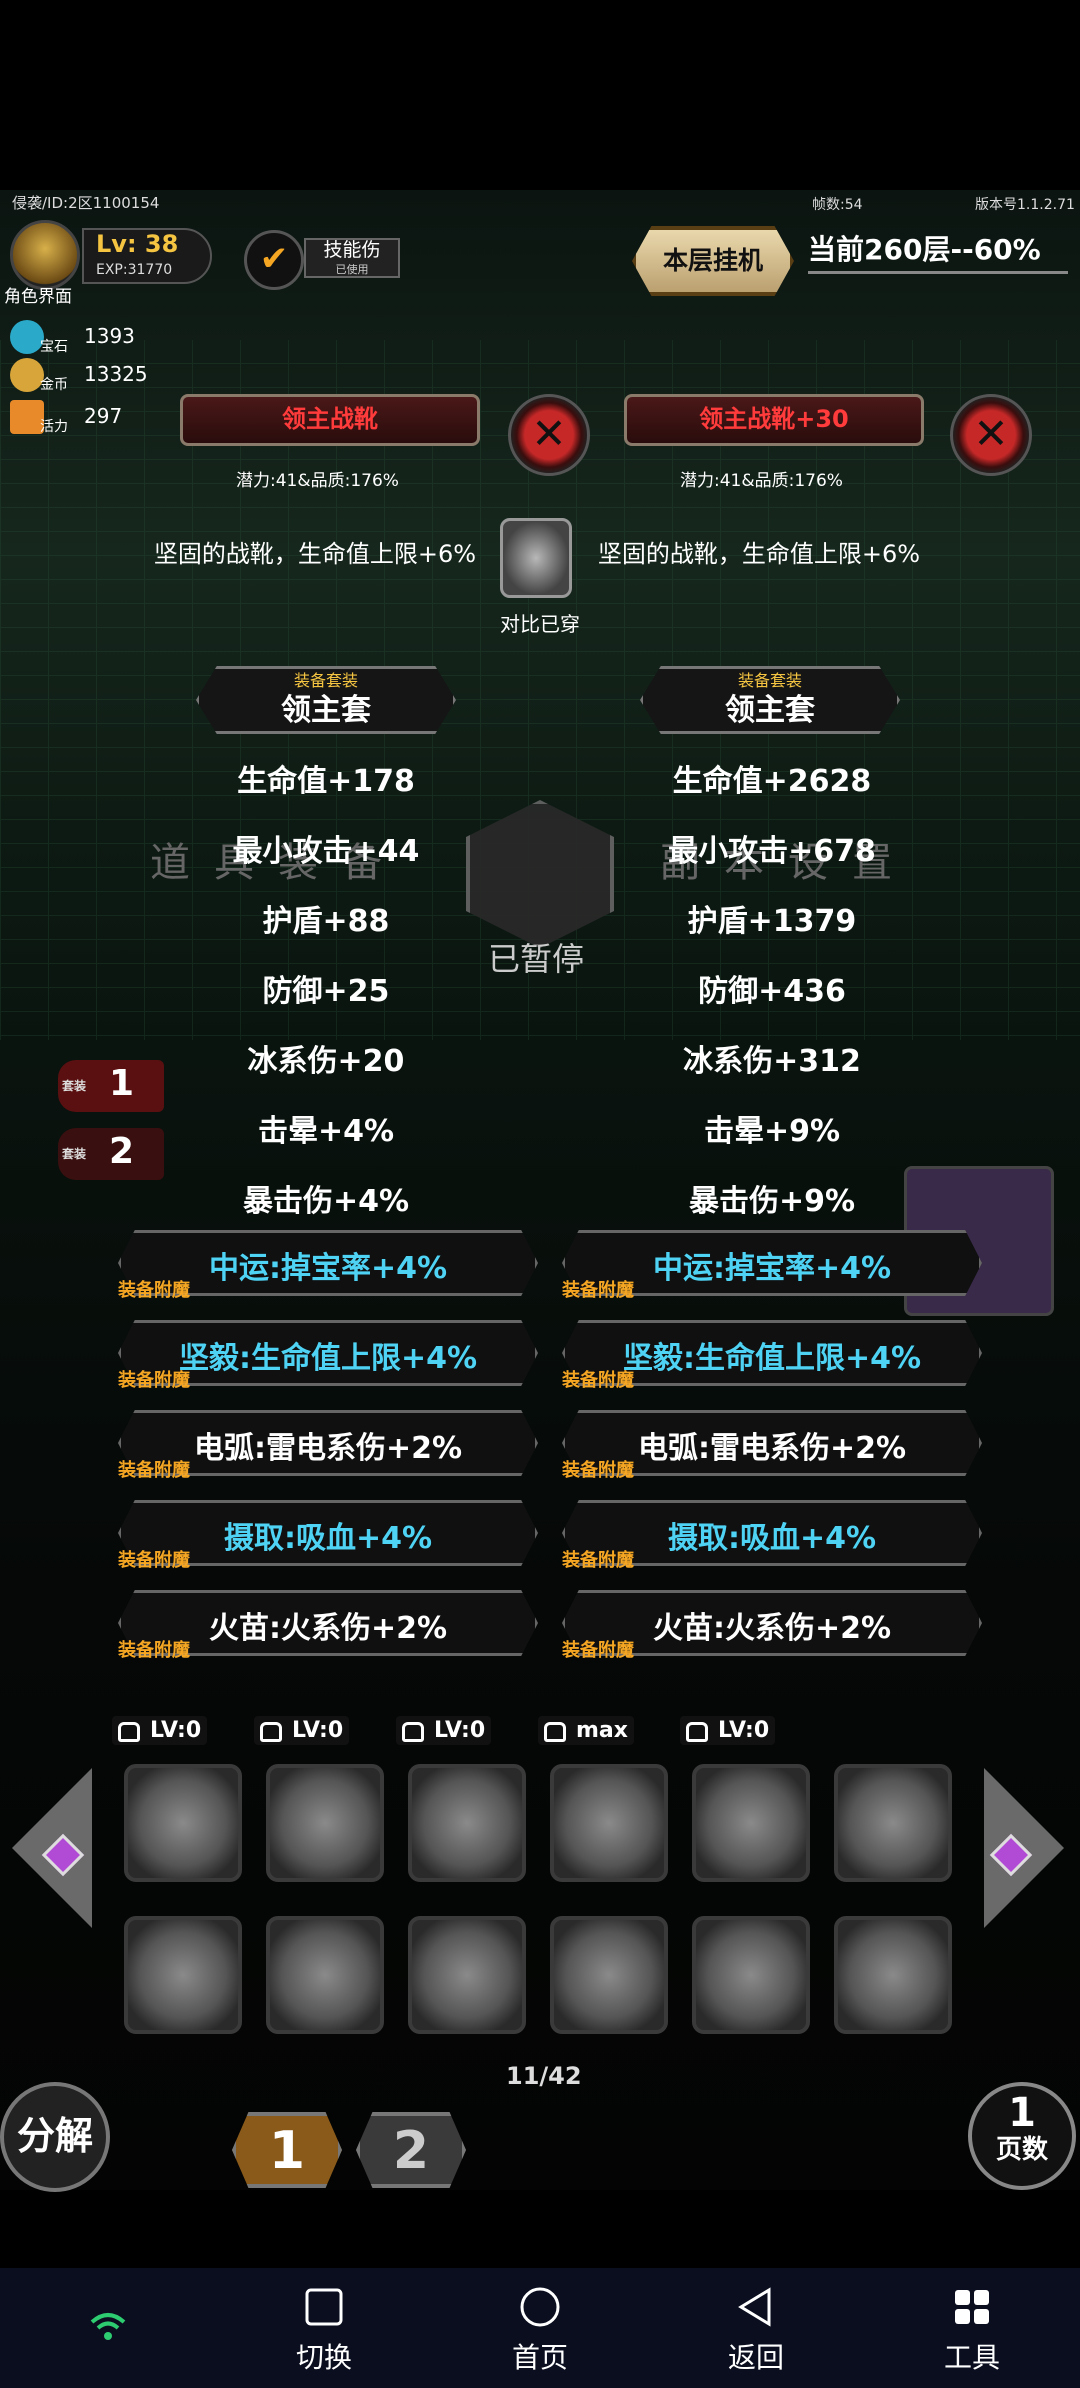 This screenshot has width=1080, height=2388. What do you see at coordinates (761, 481) in the screenshot?
I see `right-potential: 潜力:41&品质:176%` at bounding box center [761, 481].